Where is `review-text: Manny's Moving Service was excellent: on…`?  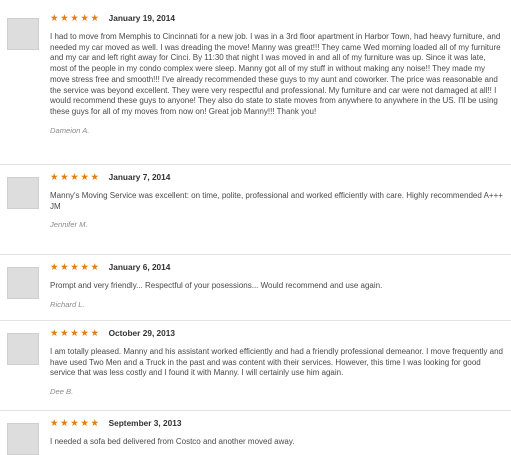 review-text: Manny's Moving Service was excellent: on… is located at coordinates (276, 201).